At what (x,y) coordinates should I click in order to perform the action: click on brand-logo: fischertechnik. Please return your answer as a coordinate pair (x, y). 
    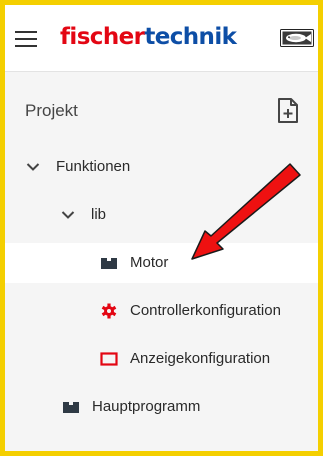
    Looking at the image, I should click on (148, 37).